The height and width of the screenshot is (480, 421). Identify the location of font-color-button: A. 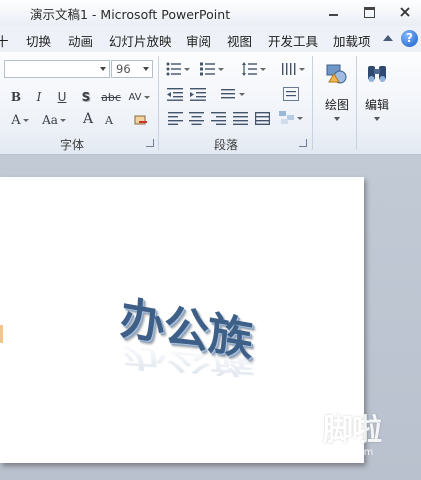
(20, 120).